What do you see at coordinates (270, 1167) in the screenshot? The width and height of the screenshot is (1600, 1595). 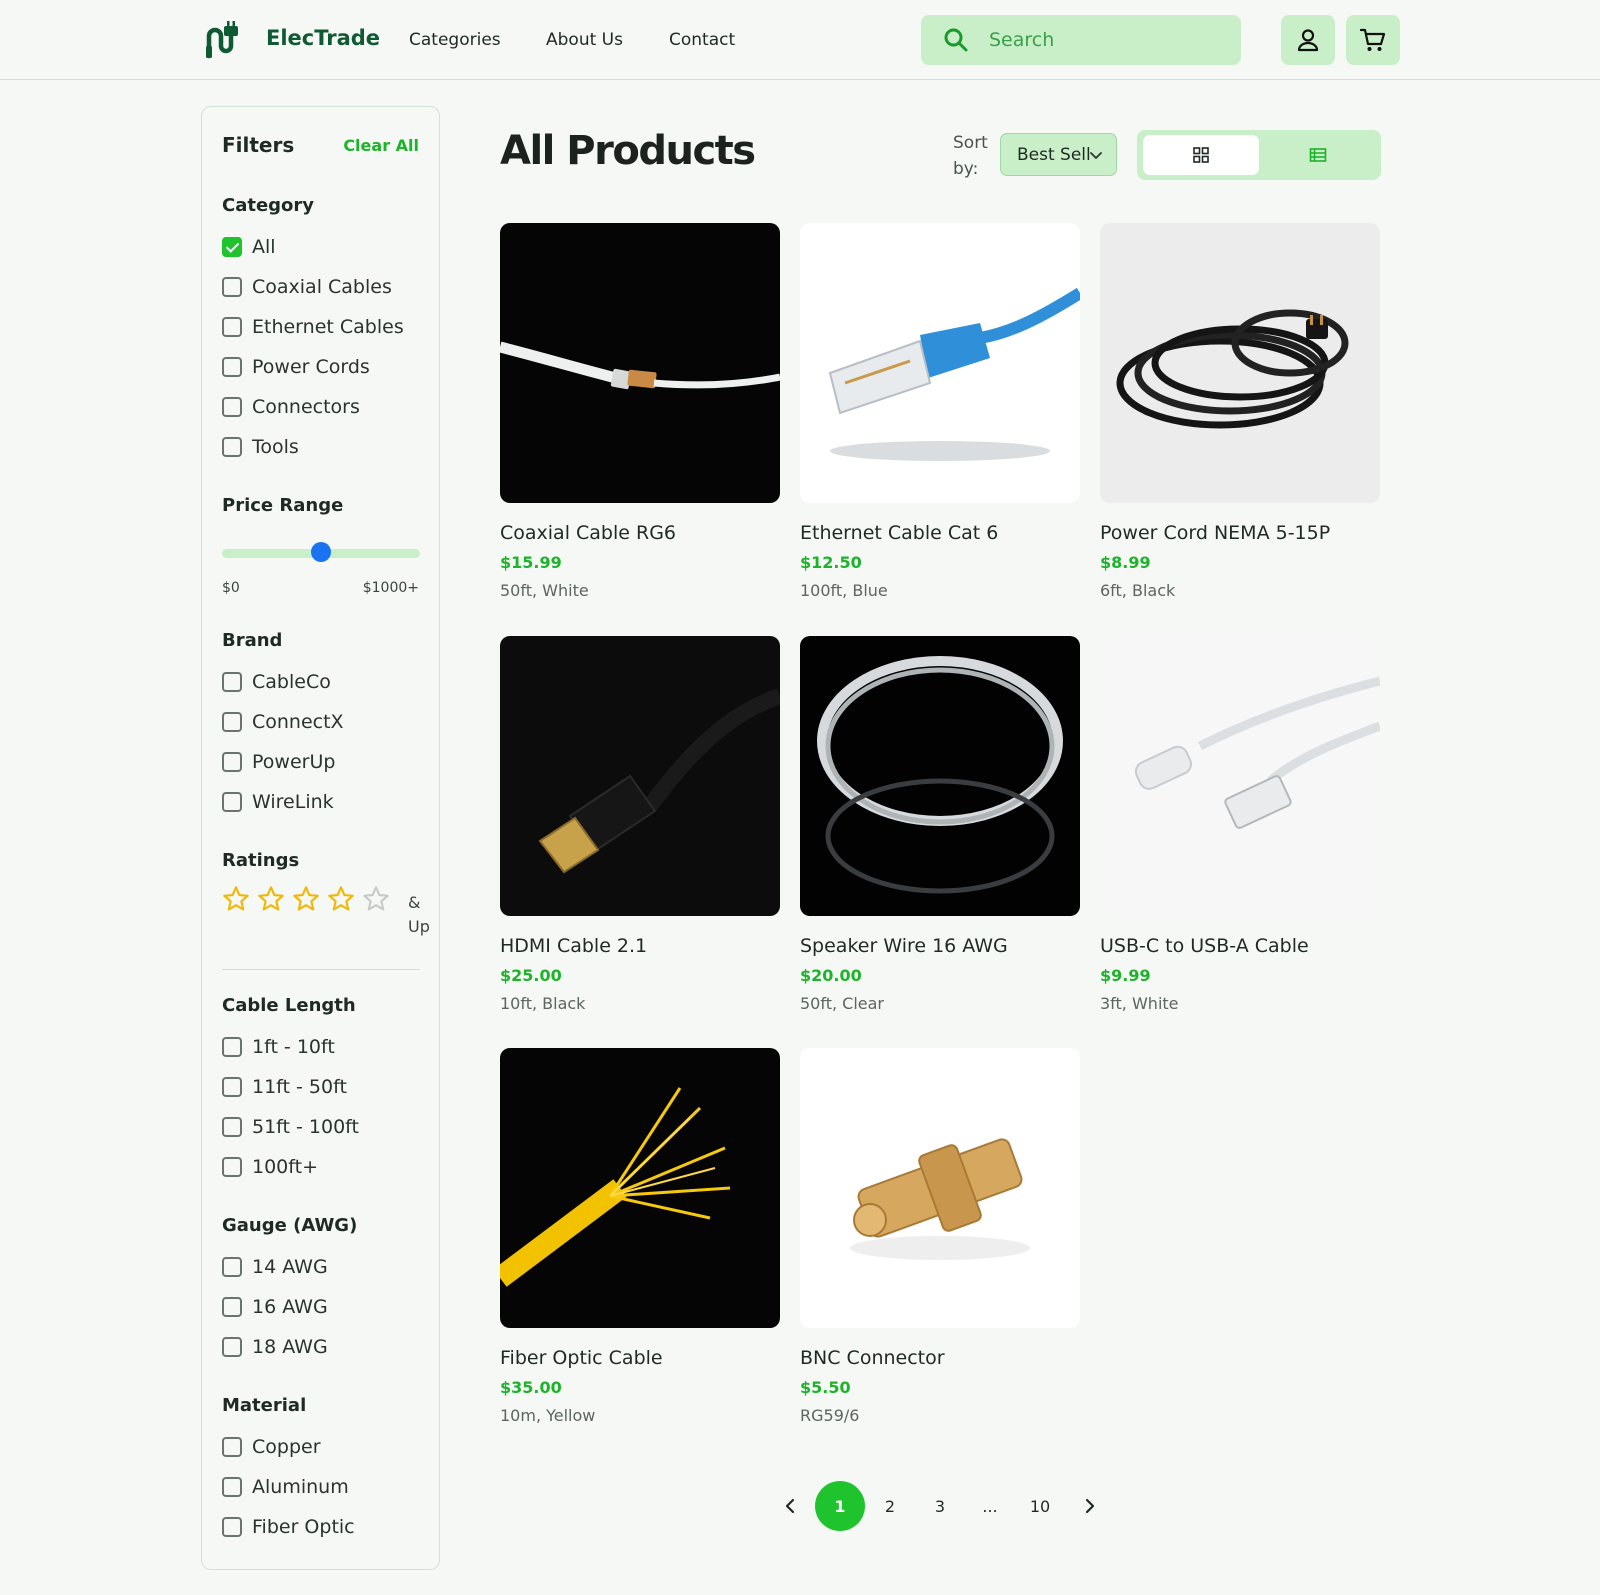 I see `length-option-100-plus: 100ft+` at bounding box center [270, 1167].